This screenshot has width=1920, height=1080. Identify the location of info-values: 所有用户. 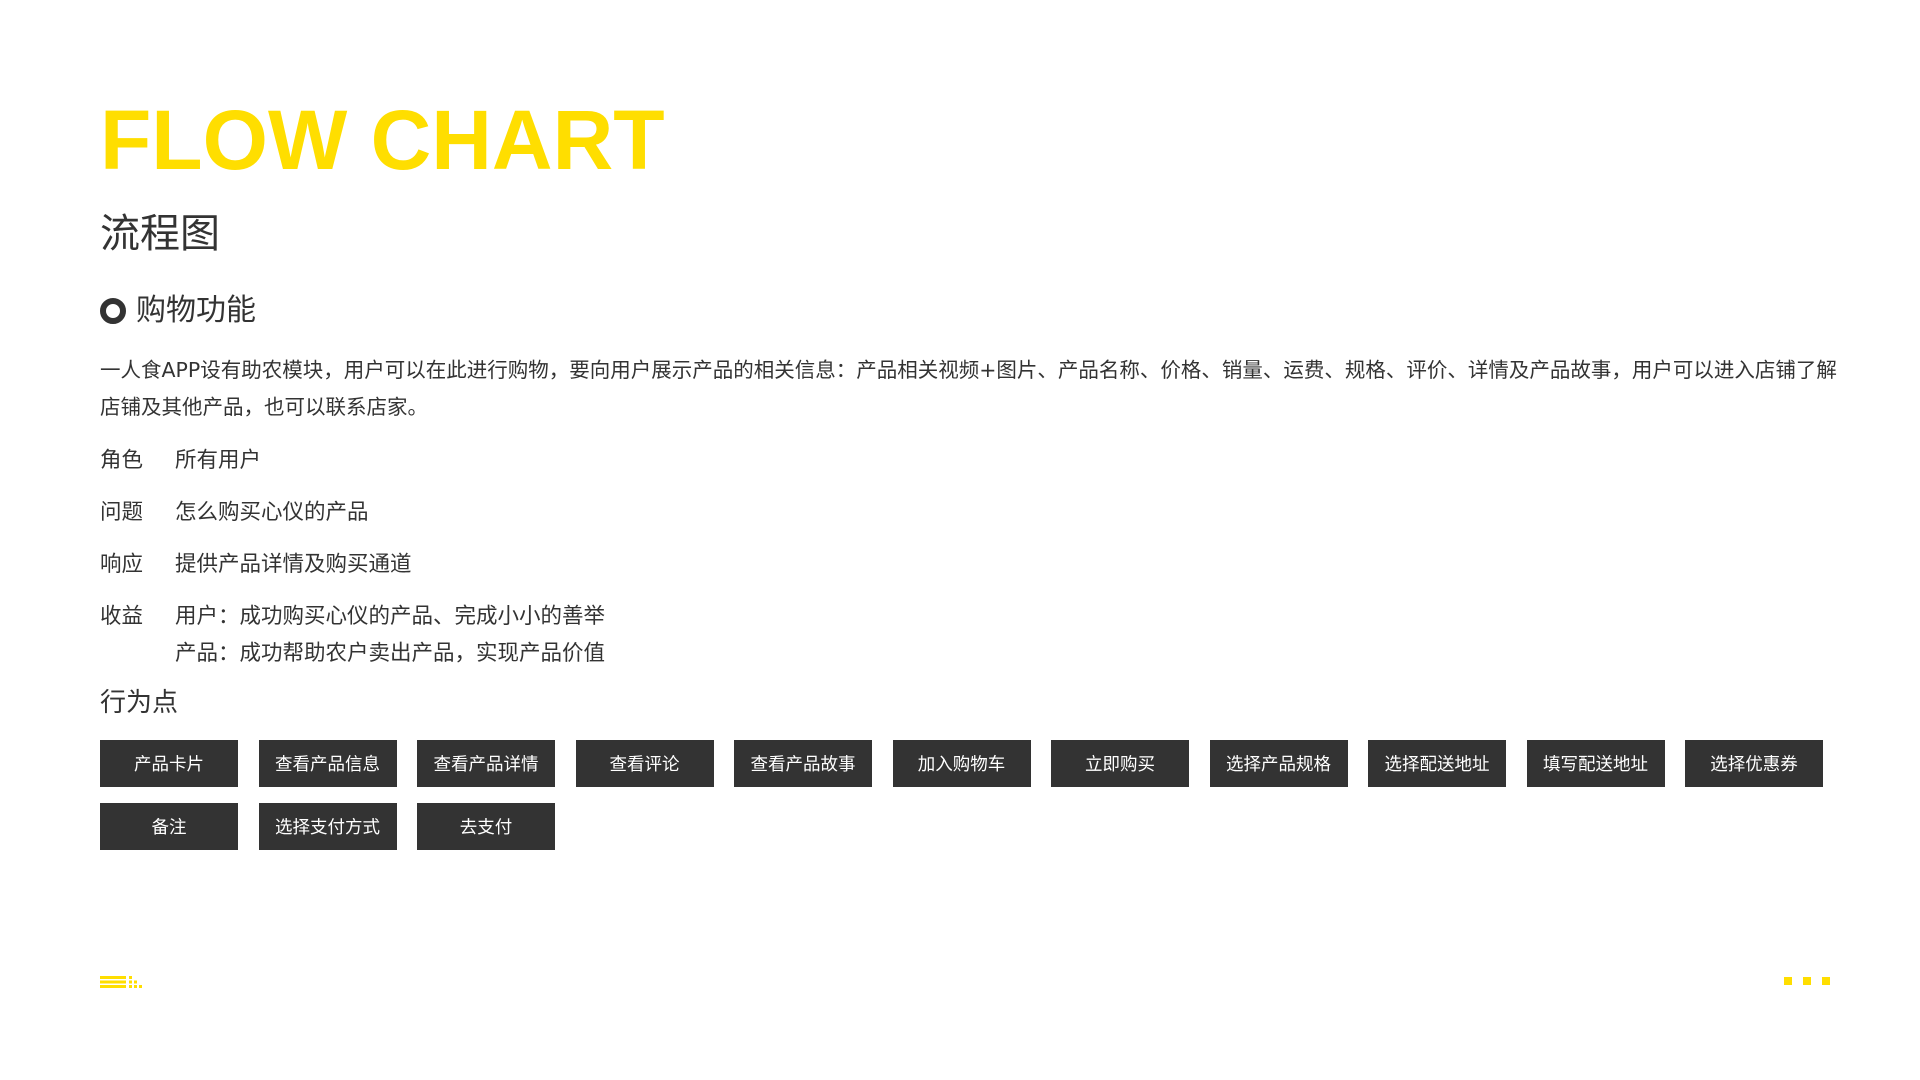
(218, 460).